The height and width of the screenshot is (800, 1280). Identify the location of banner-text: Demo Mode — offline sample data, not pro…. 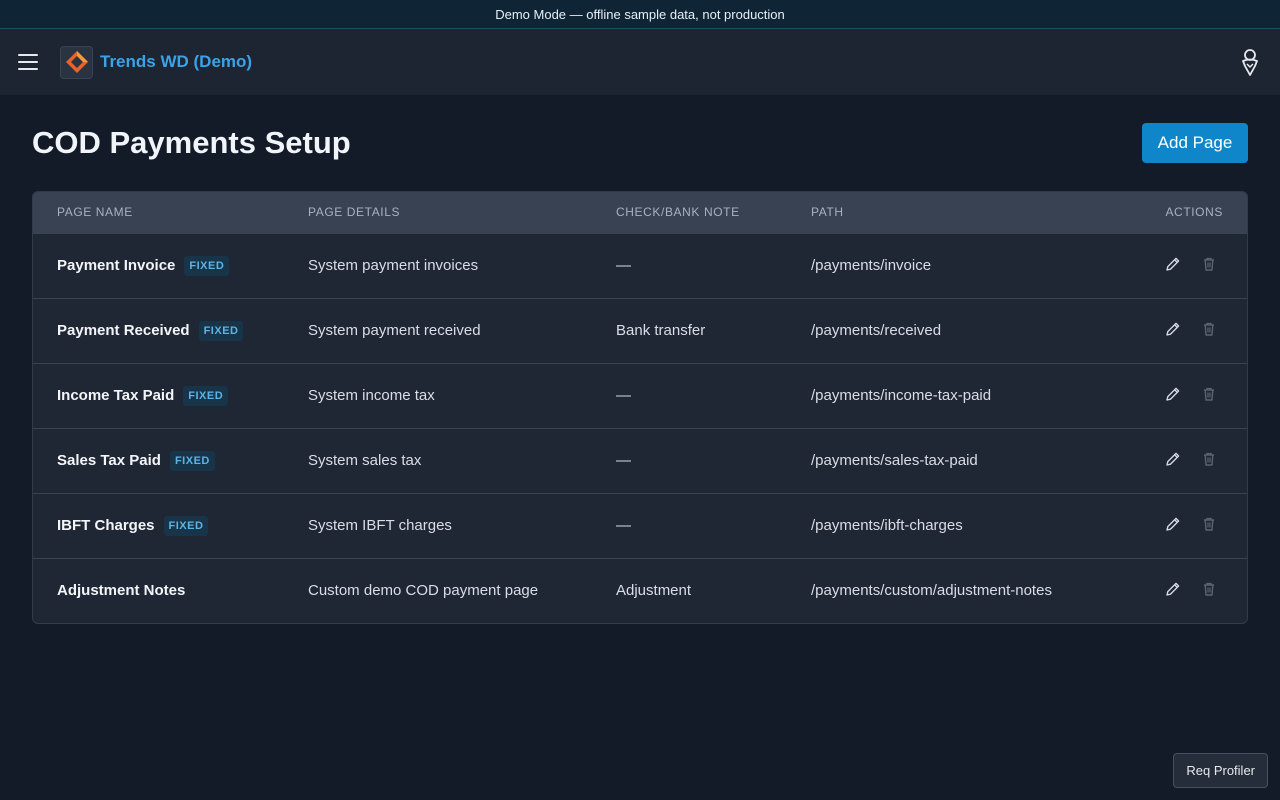
(640, 14).